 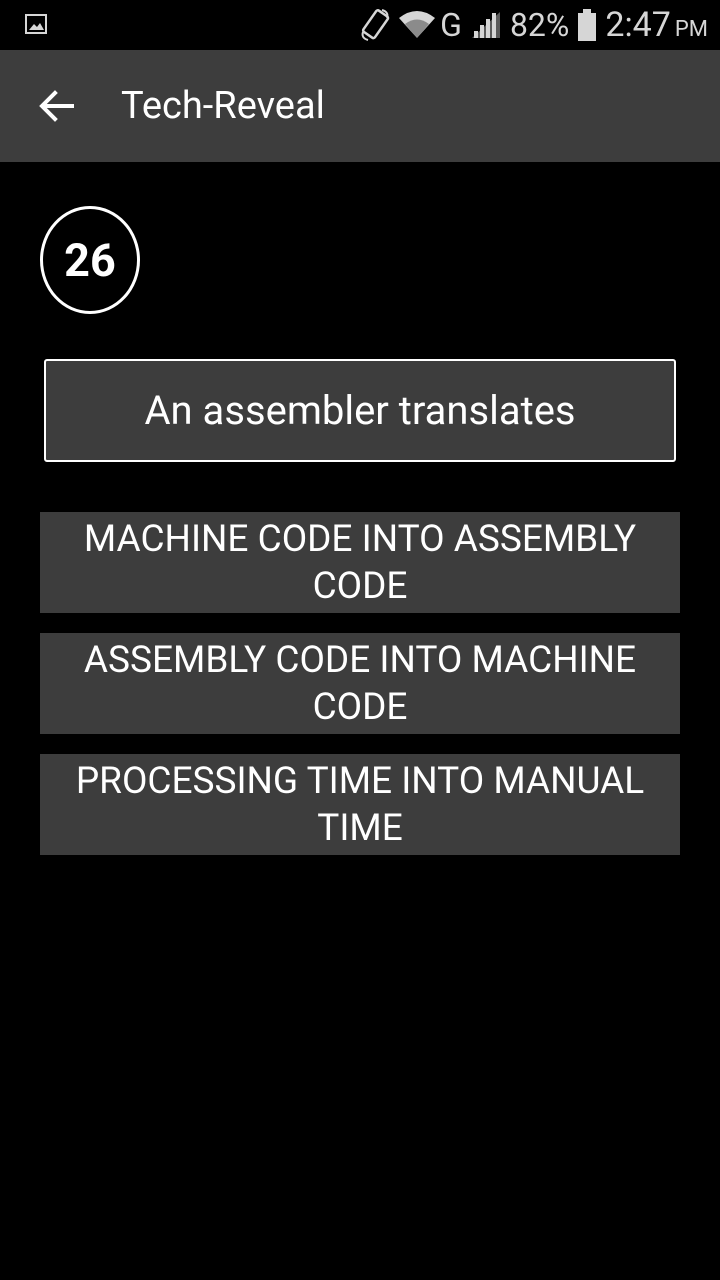 I want to click on question-number-badge: 26, so click(x=90, y=260).